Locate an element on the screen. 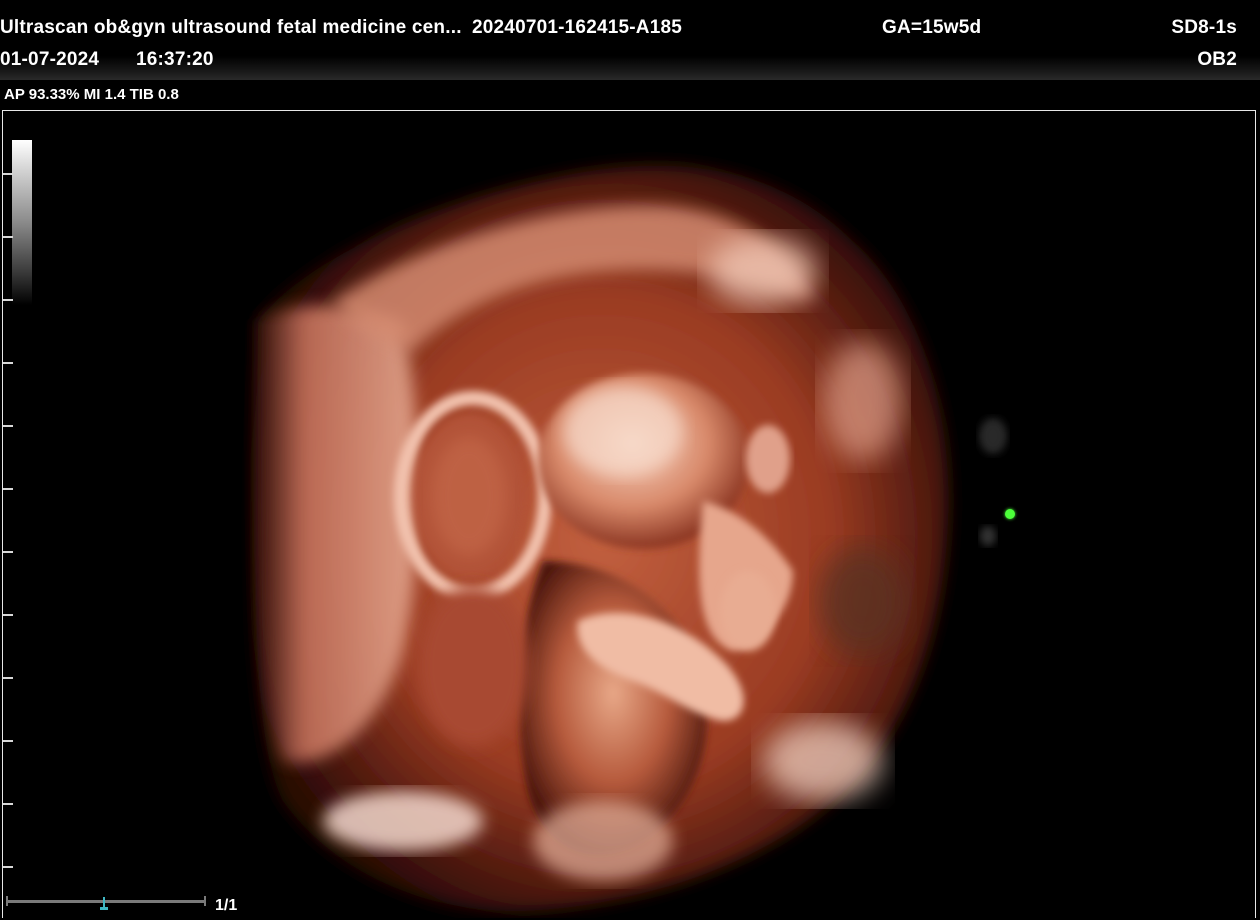 This screenshot has width=1260, height=920. acoustic-params: AP 93.33% MI 1.4 TIB 0.8 is located at coordinates (91, 94).